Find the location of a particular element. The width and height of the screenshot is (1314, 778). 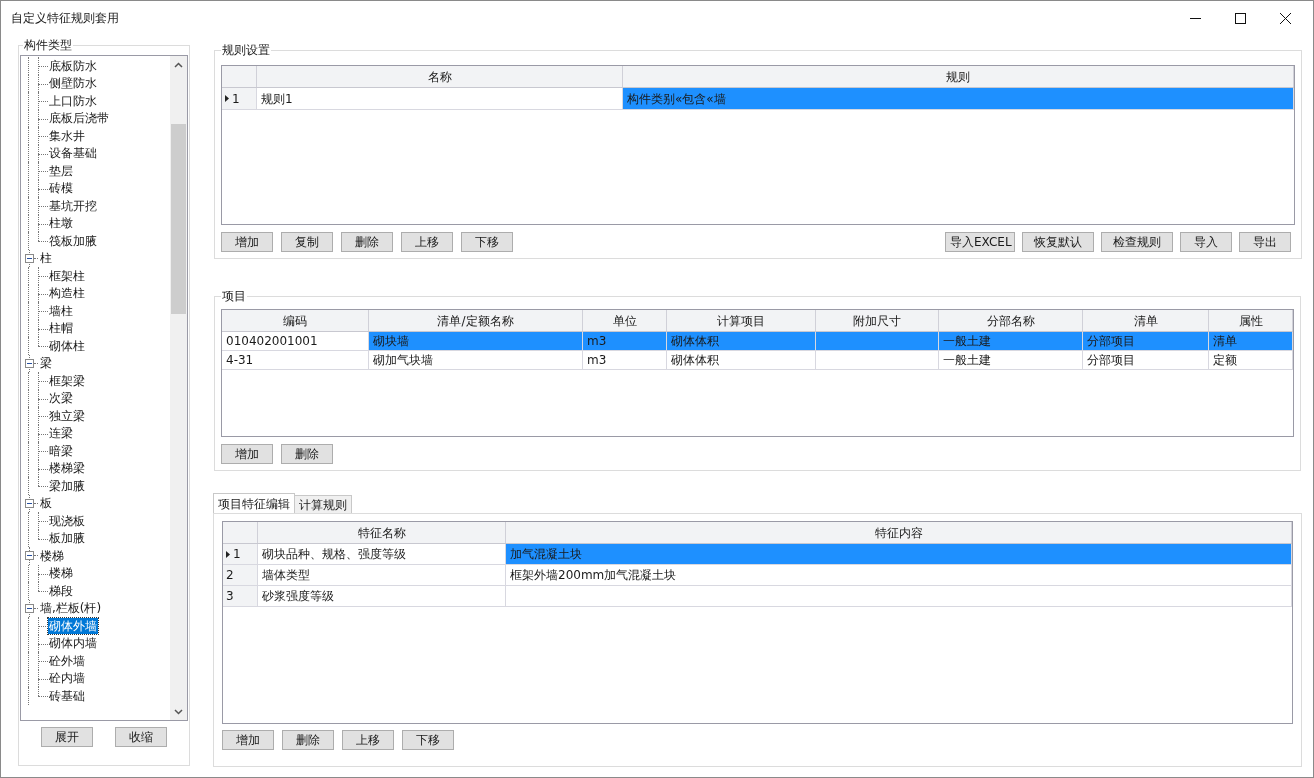

column-header: 计算项目 is located at coordinates (741, 320).